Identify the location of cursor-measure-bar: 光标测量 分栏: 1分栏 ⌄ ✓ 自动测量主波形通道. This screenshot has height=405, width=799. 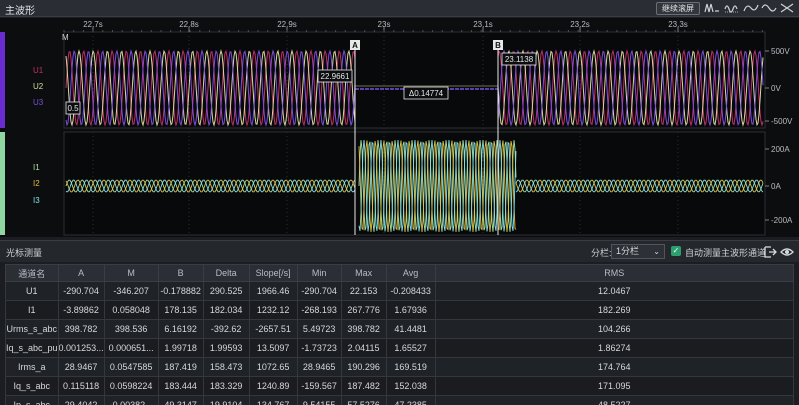
(399, 251).